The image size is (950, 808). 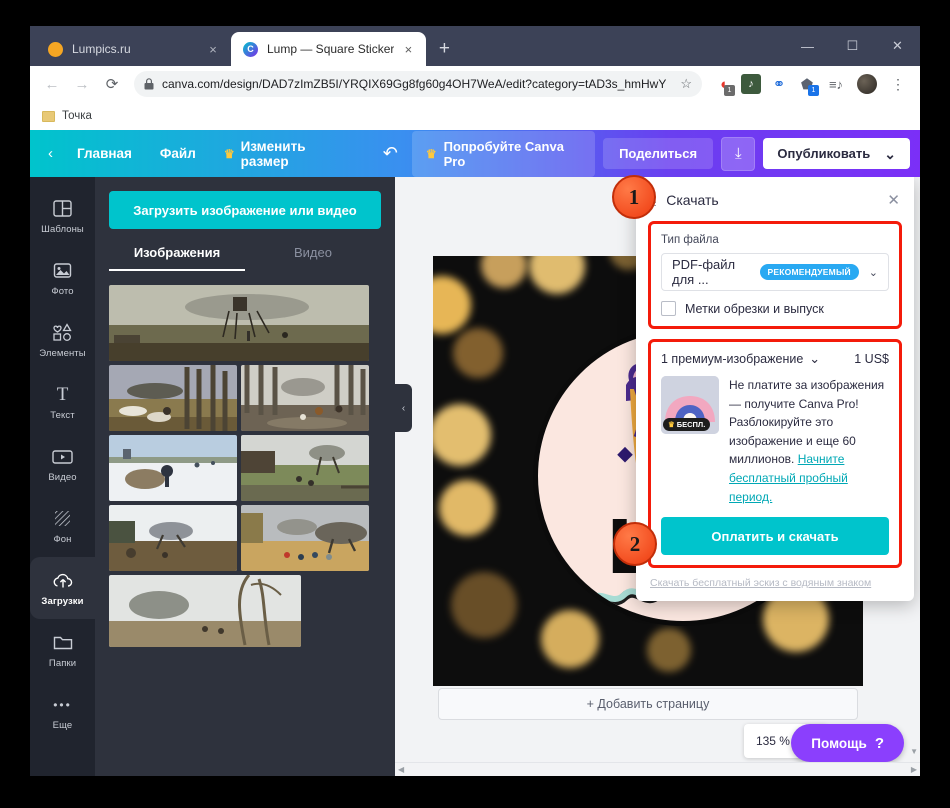 I want to click on canva-icon: C, so click(x=250, y=49).